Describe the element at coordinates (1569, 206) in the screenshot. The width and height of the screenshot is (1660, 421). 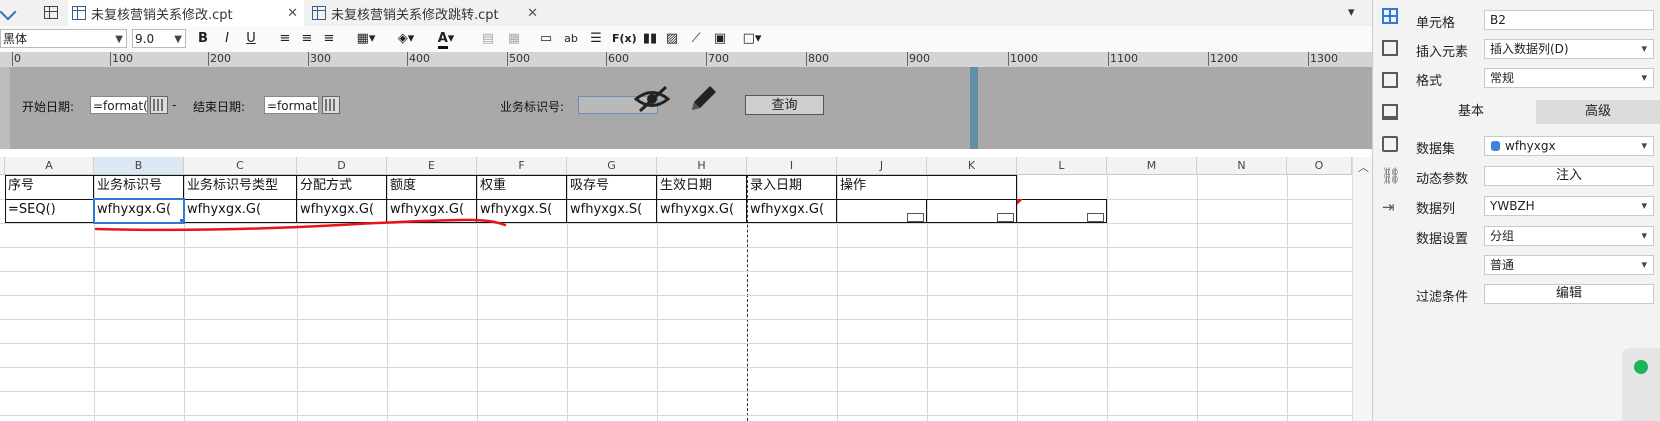
I see `data-column-select: YWBZH ▾` at that location.